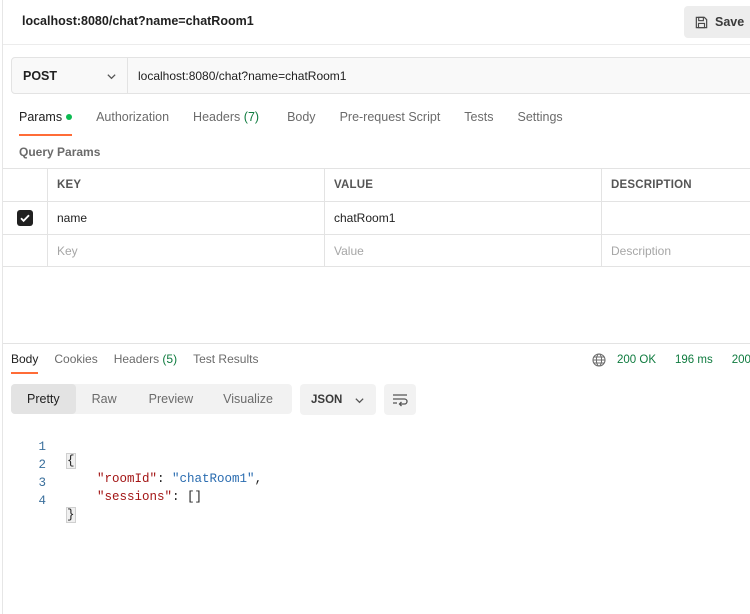  I want to click on code-line: 3 "sessions": [], so click(200, 483).